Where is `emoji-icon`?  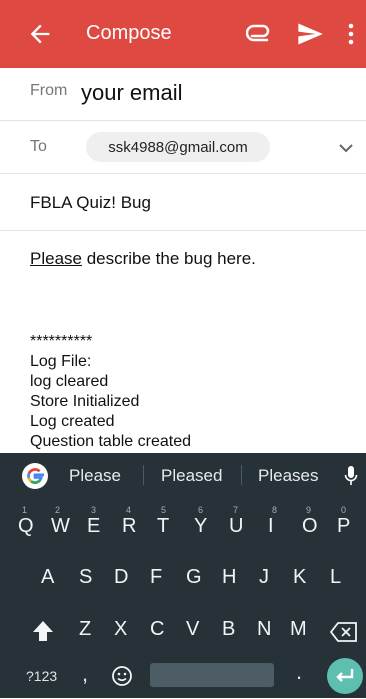
emoji-icon is located at coordinates (122, 676).